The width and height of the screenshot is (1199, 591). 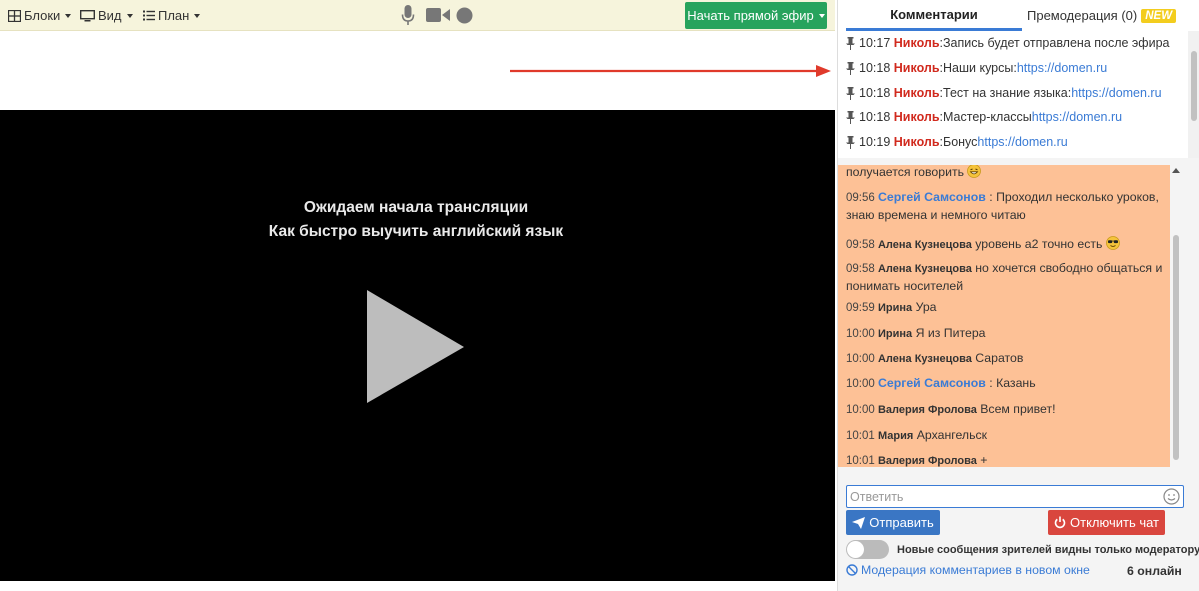 I want to click on pinned-text: :Запись будет отправлена после эфира, so click(x=1054, y=43).